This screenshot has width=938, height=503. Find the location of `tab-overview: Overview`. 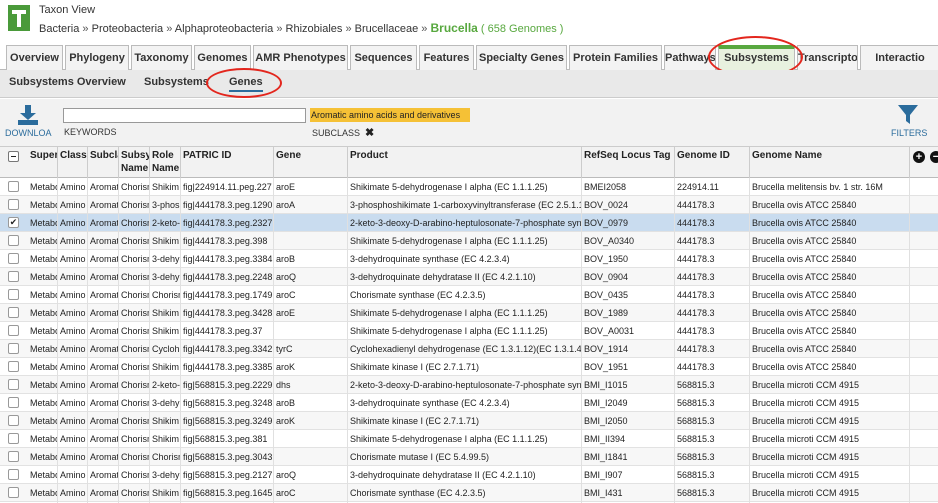

tab-overview: Overview is located at coordinates (34, 57).